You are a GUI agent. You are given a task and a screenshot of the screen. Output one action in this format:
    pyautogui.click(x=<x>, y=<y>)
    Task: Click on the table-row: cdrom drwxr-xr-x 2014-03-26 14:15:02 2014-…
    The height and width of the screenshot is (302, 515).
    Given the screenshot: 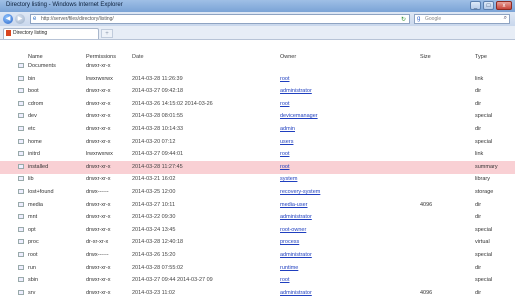 What is the action you would take?
    pyautogui.click(x=257, y=104)
    